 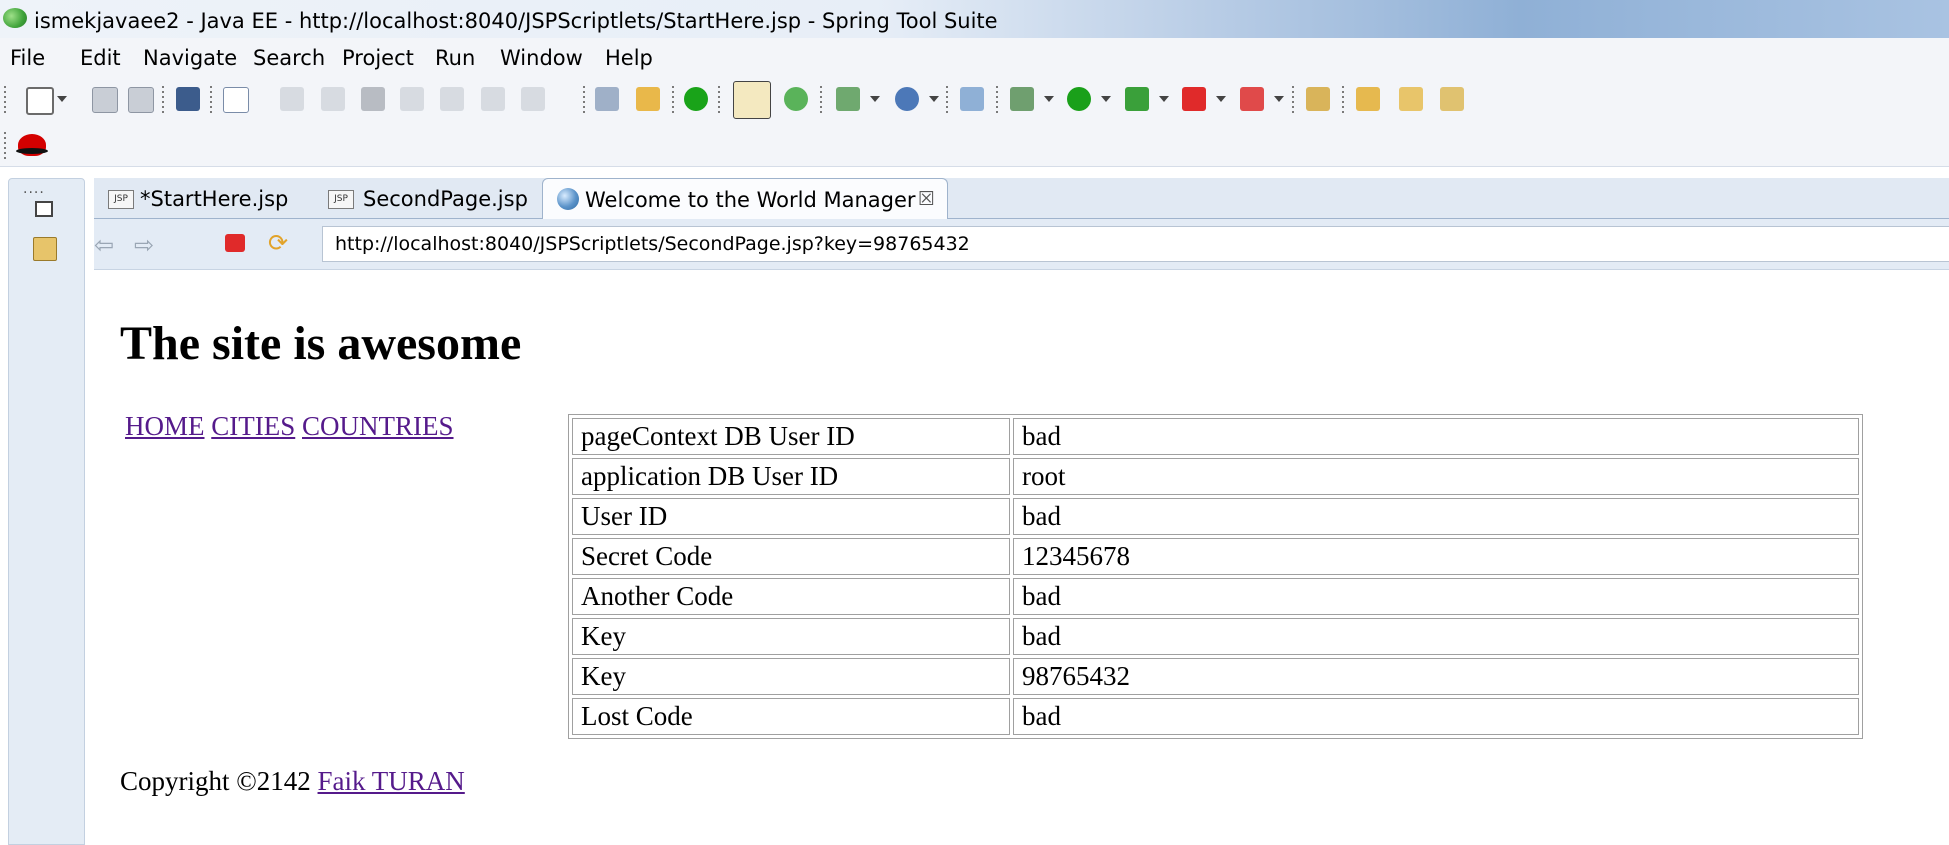 I want to click on drop-to-frame-icon, so click(x=607, y=99).